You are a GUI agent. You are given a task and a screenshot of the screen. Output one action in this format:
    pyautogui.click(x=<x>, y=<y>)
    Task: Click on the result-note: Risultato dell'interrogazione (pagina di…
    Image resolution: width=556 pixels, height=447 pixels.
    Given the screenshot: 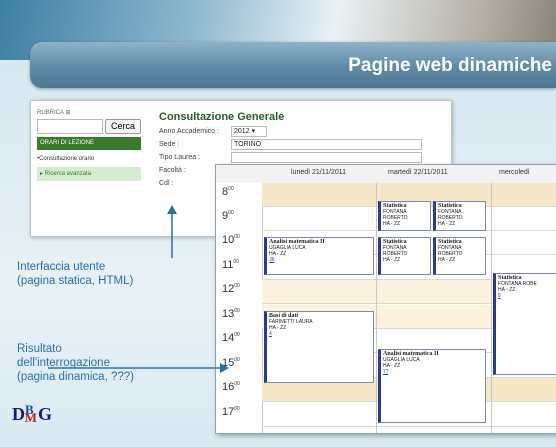 What is the action you would take?
    pyautogui.click(x=75, y=363)
    